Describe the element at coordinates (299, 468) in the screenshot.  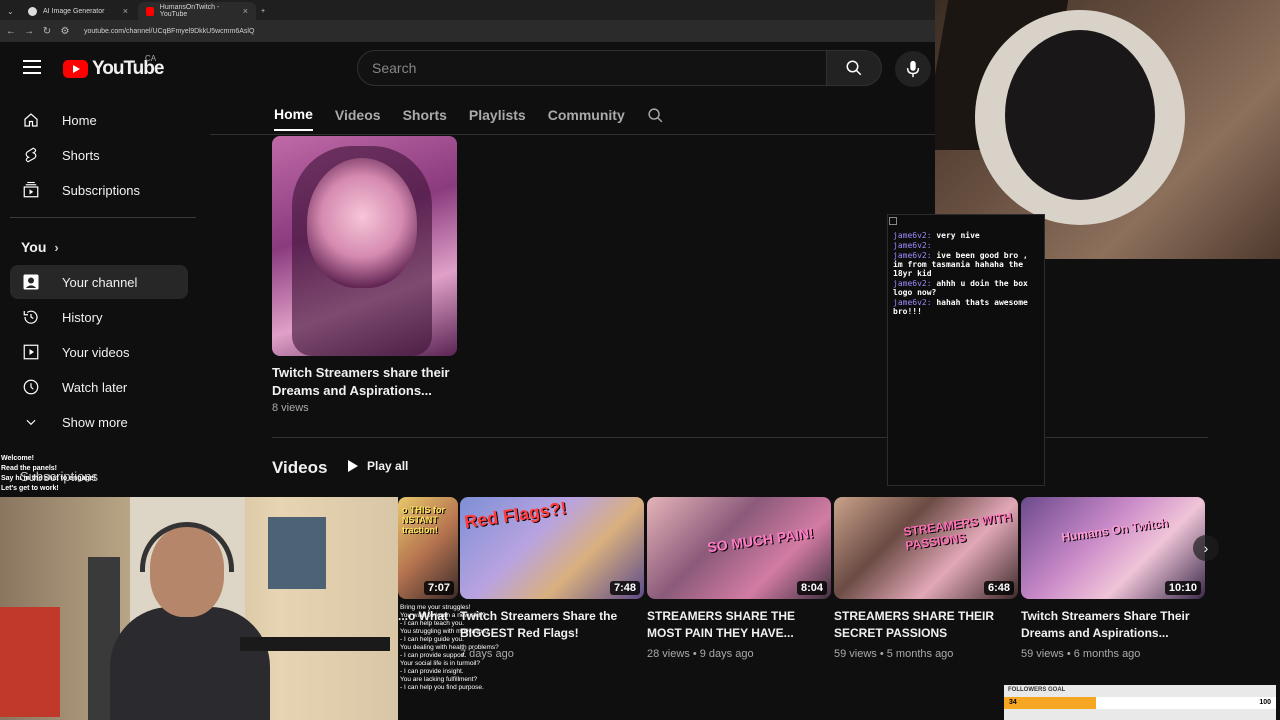
I see `videos-section-title: Videos` at that location.